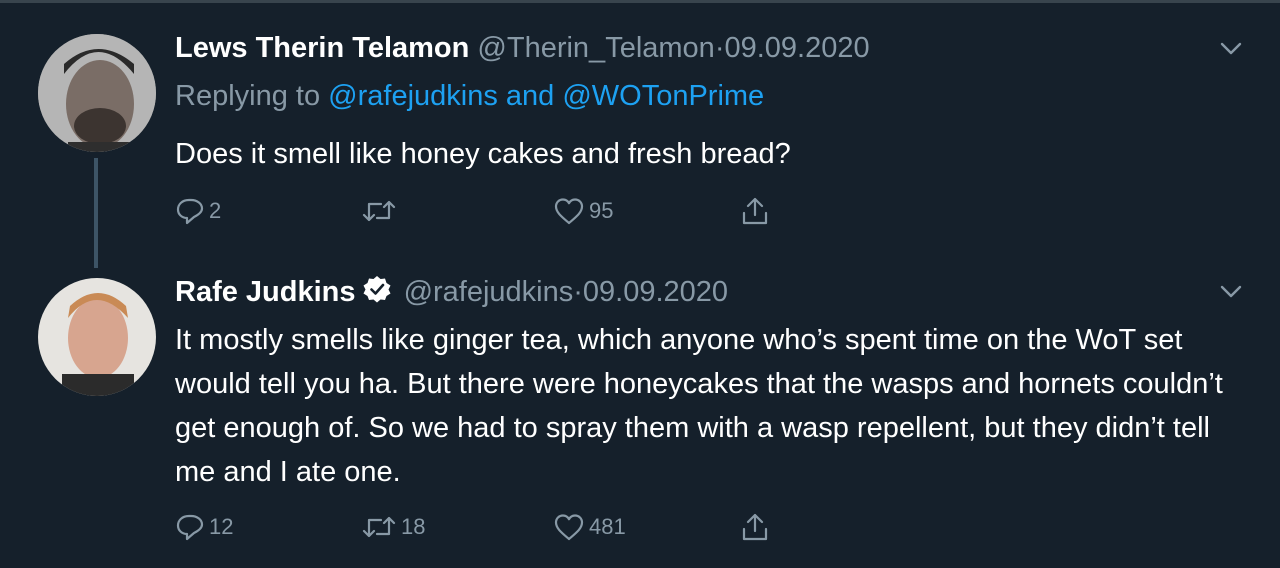  I want to click on reply-button: 2, so click(198, 211).